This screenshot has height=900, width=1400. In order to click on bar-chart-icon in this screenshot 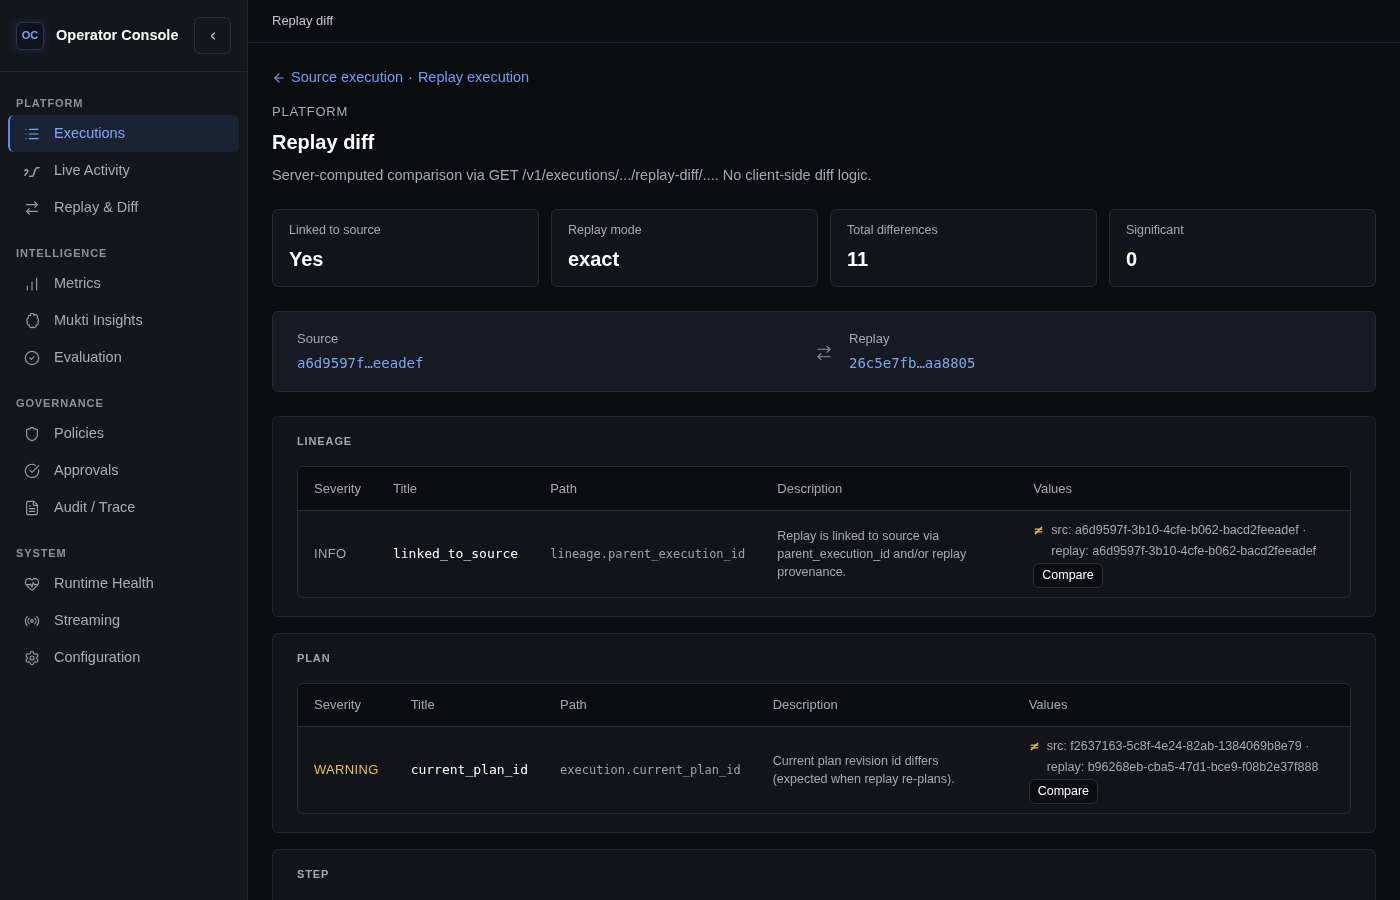, I will do `click(32, 283)`.